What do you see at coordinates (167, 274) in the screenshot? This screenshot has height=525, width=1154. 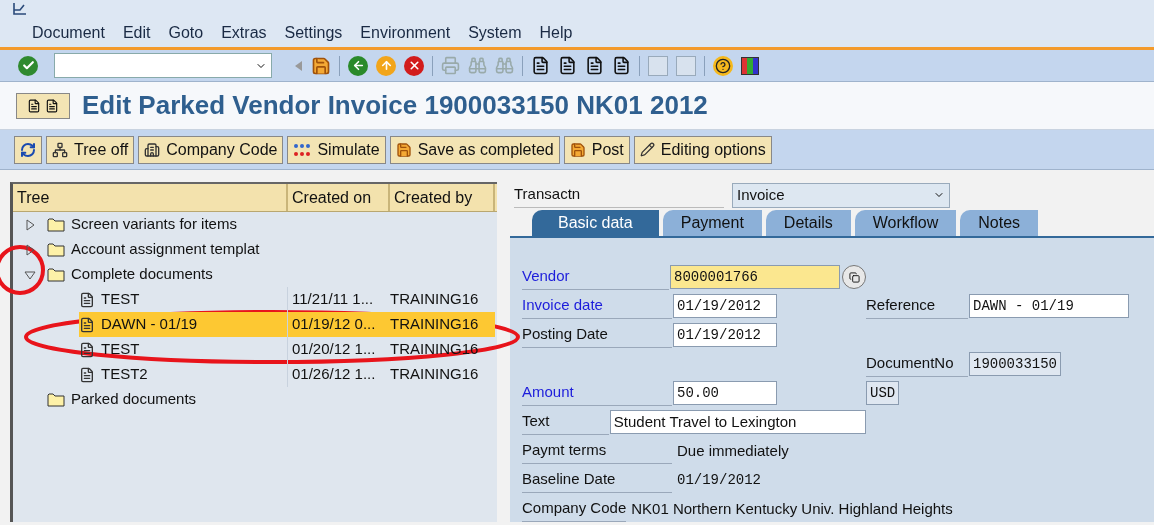 I see `tree-item: Complete documents` at bounding box center [167, 274].